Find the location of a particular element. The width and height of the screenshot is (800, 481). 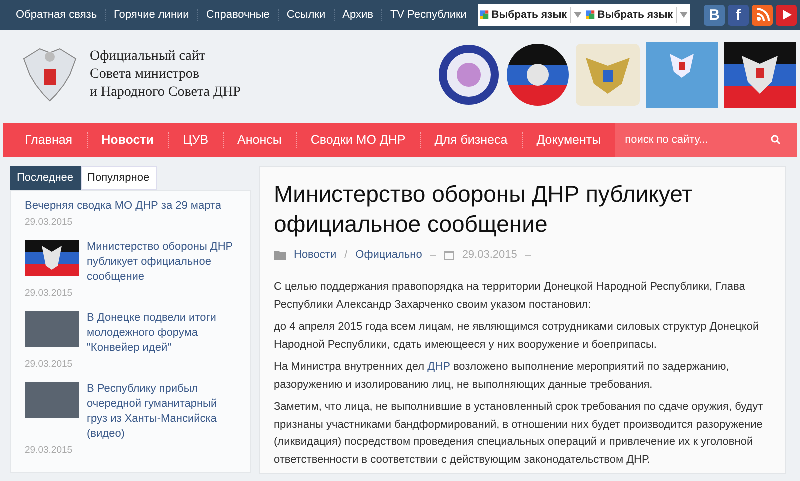

nav-link: Сводки МО ДНР is located at coordinates (358, 140).